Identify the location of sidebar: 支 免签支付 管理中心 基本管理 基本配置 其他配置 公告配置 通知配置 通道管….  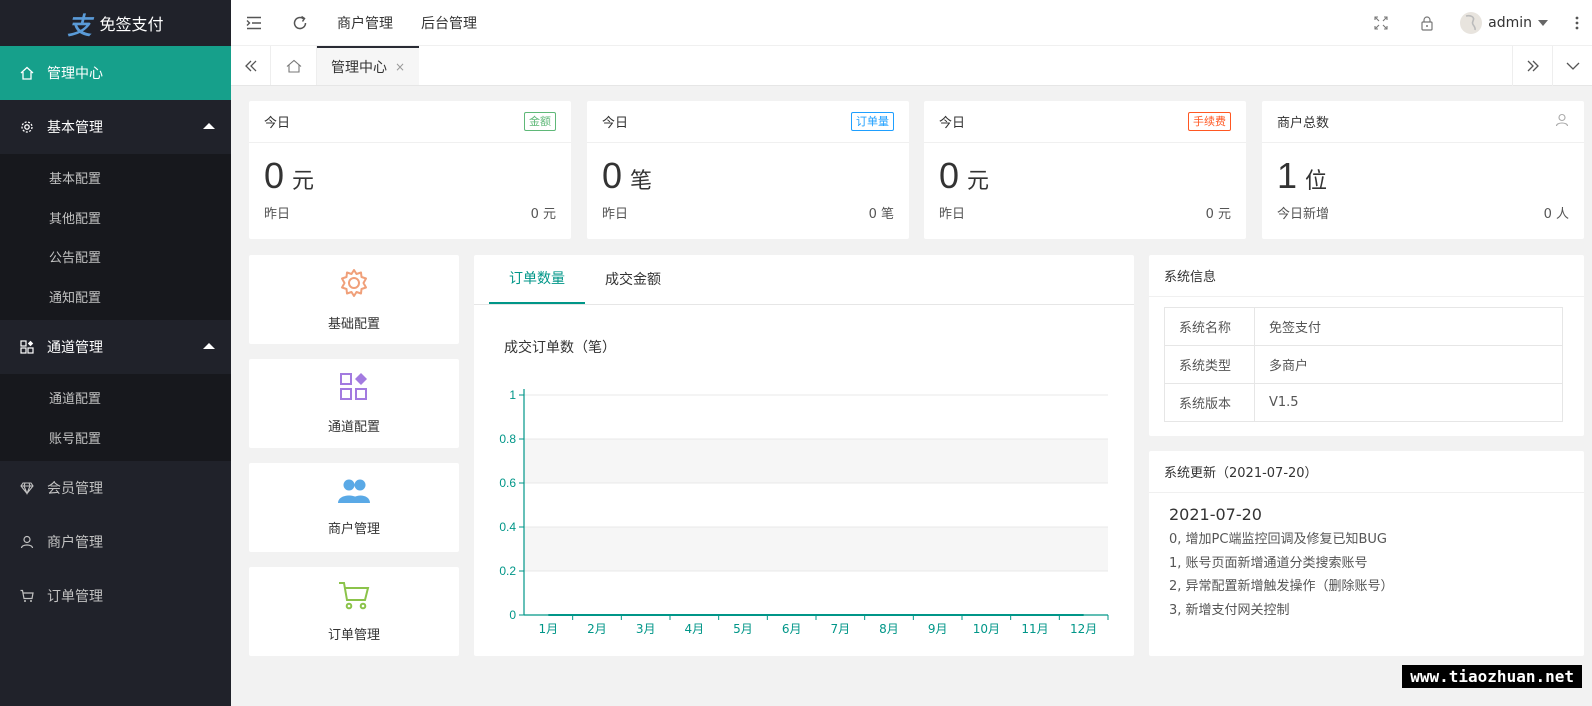
(115, 353).